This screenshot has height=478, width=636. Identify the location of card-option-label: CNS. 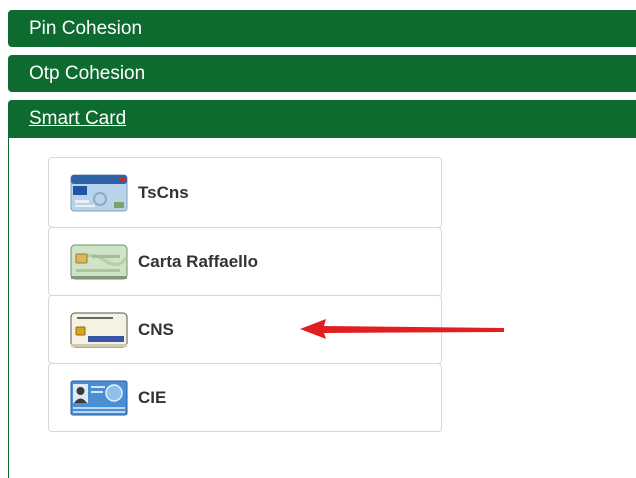
(156, 329).